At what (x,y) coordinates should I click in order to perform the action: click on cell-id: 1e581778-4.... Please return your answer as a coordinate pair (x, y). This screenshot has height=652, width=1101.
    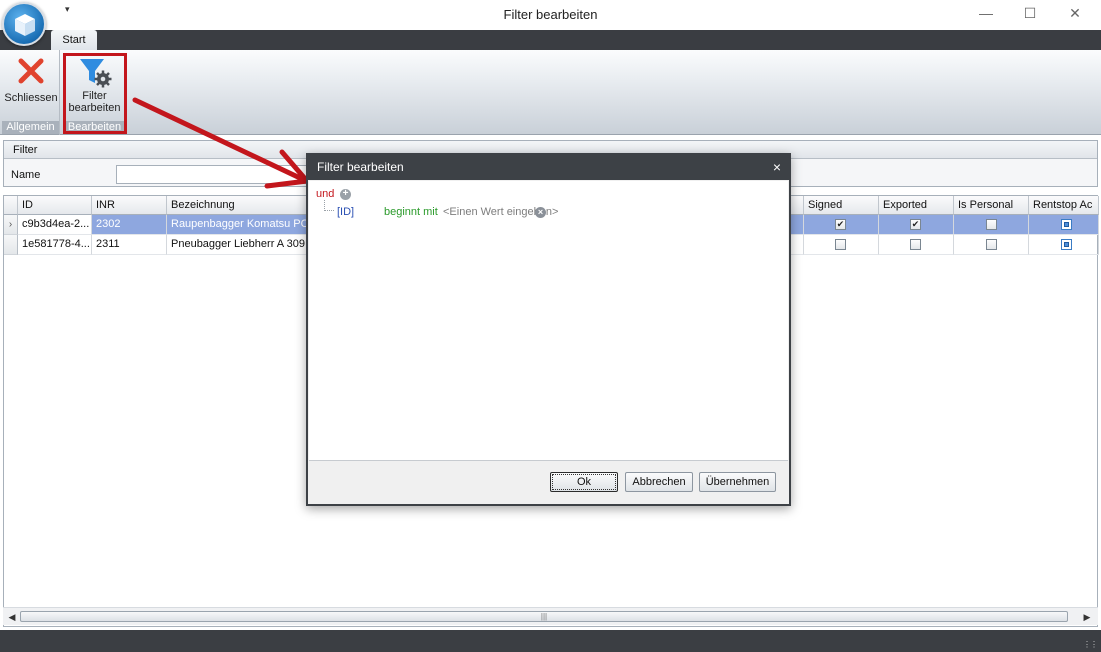
    Looking at the image, I should click on (55, 245).